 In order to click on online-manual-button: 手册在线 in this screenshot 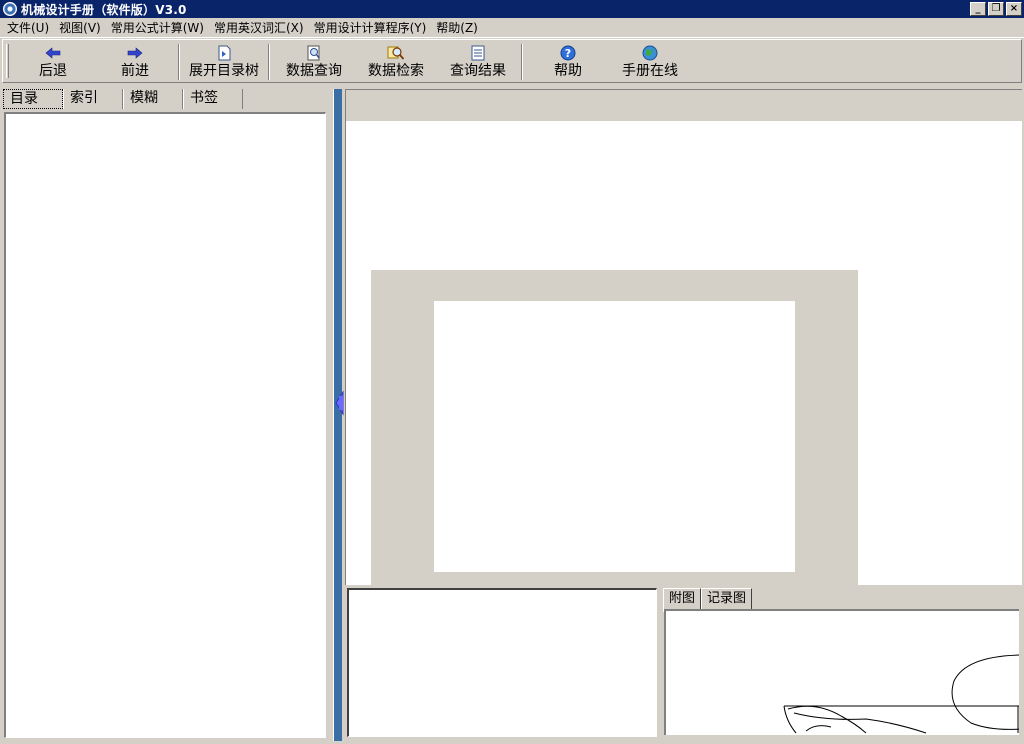, I will do `click(650, 61)`.